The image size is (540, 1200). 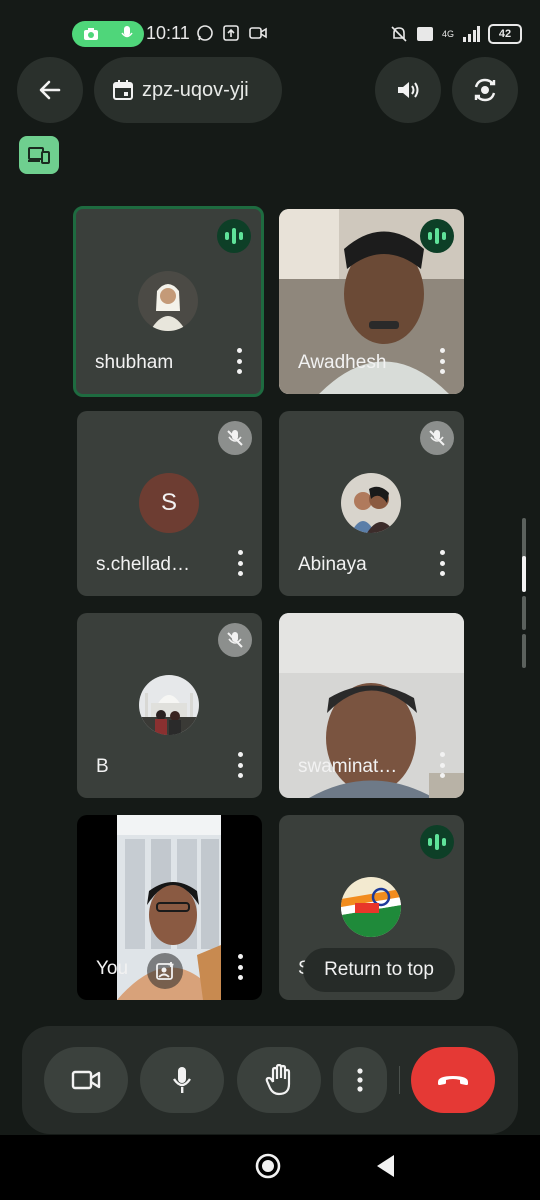 I want to click on camera-toggle-button, so click(x=86, y=1080).